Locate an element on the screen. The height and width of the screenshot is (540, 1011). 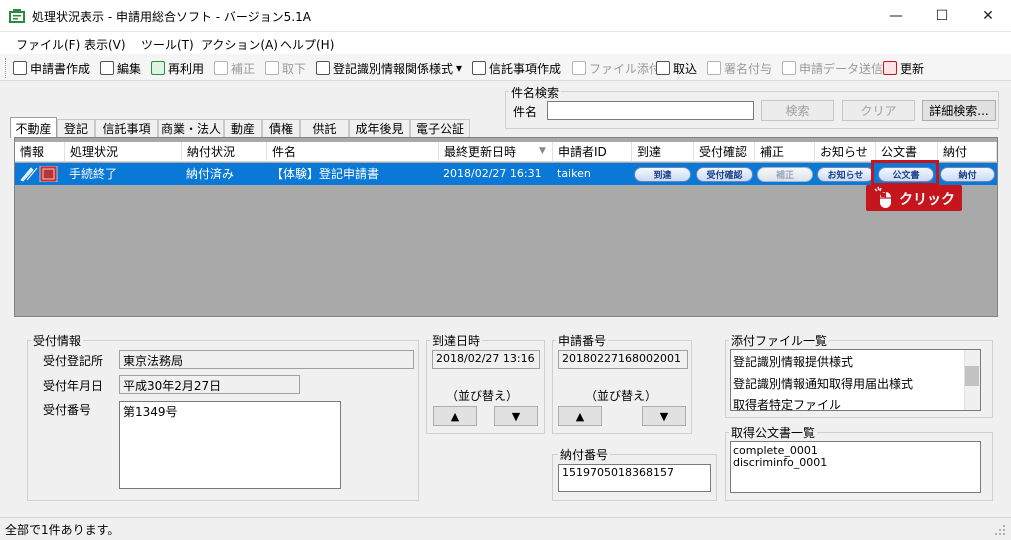
col-document: 公文書 is located at coordinates (907, 152).